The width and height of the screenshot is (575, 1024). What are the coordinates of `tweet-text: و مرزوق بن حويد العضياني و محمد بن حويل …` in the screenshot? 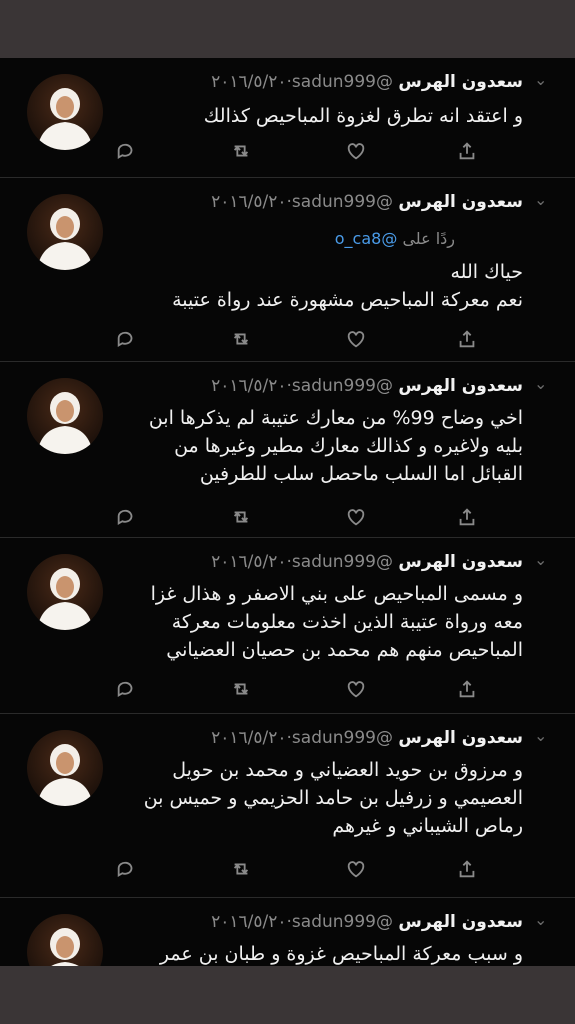 It's located at (303, 798).